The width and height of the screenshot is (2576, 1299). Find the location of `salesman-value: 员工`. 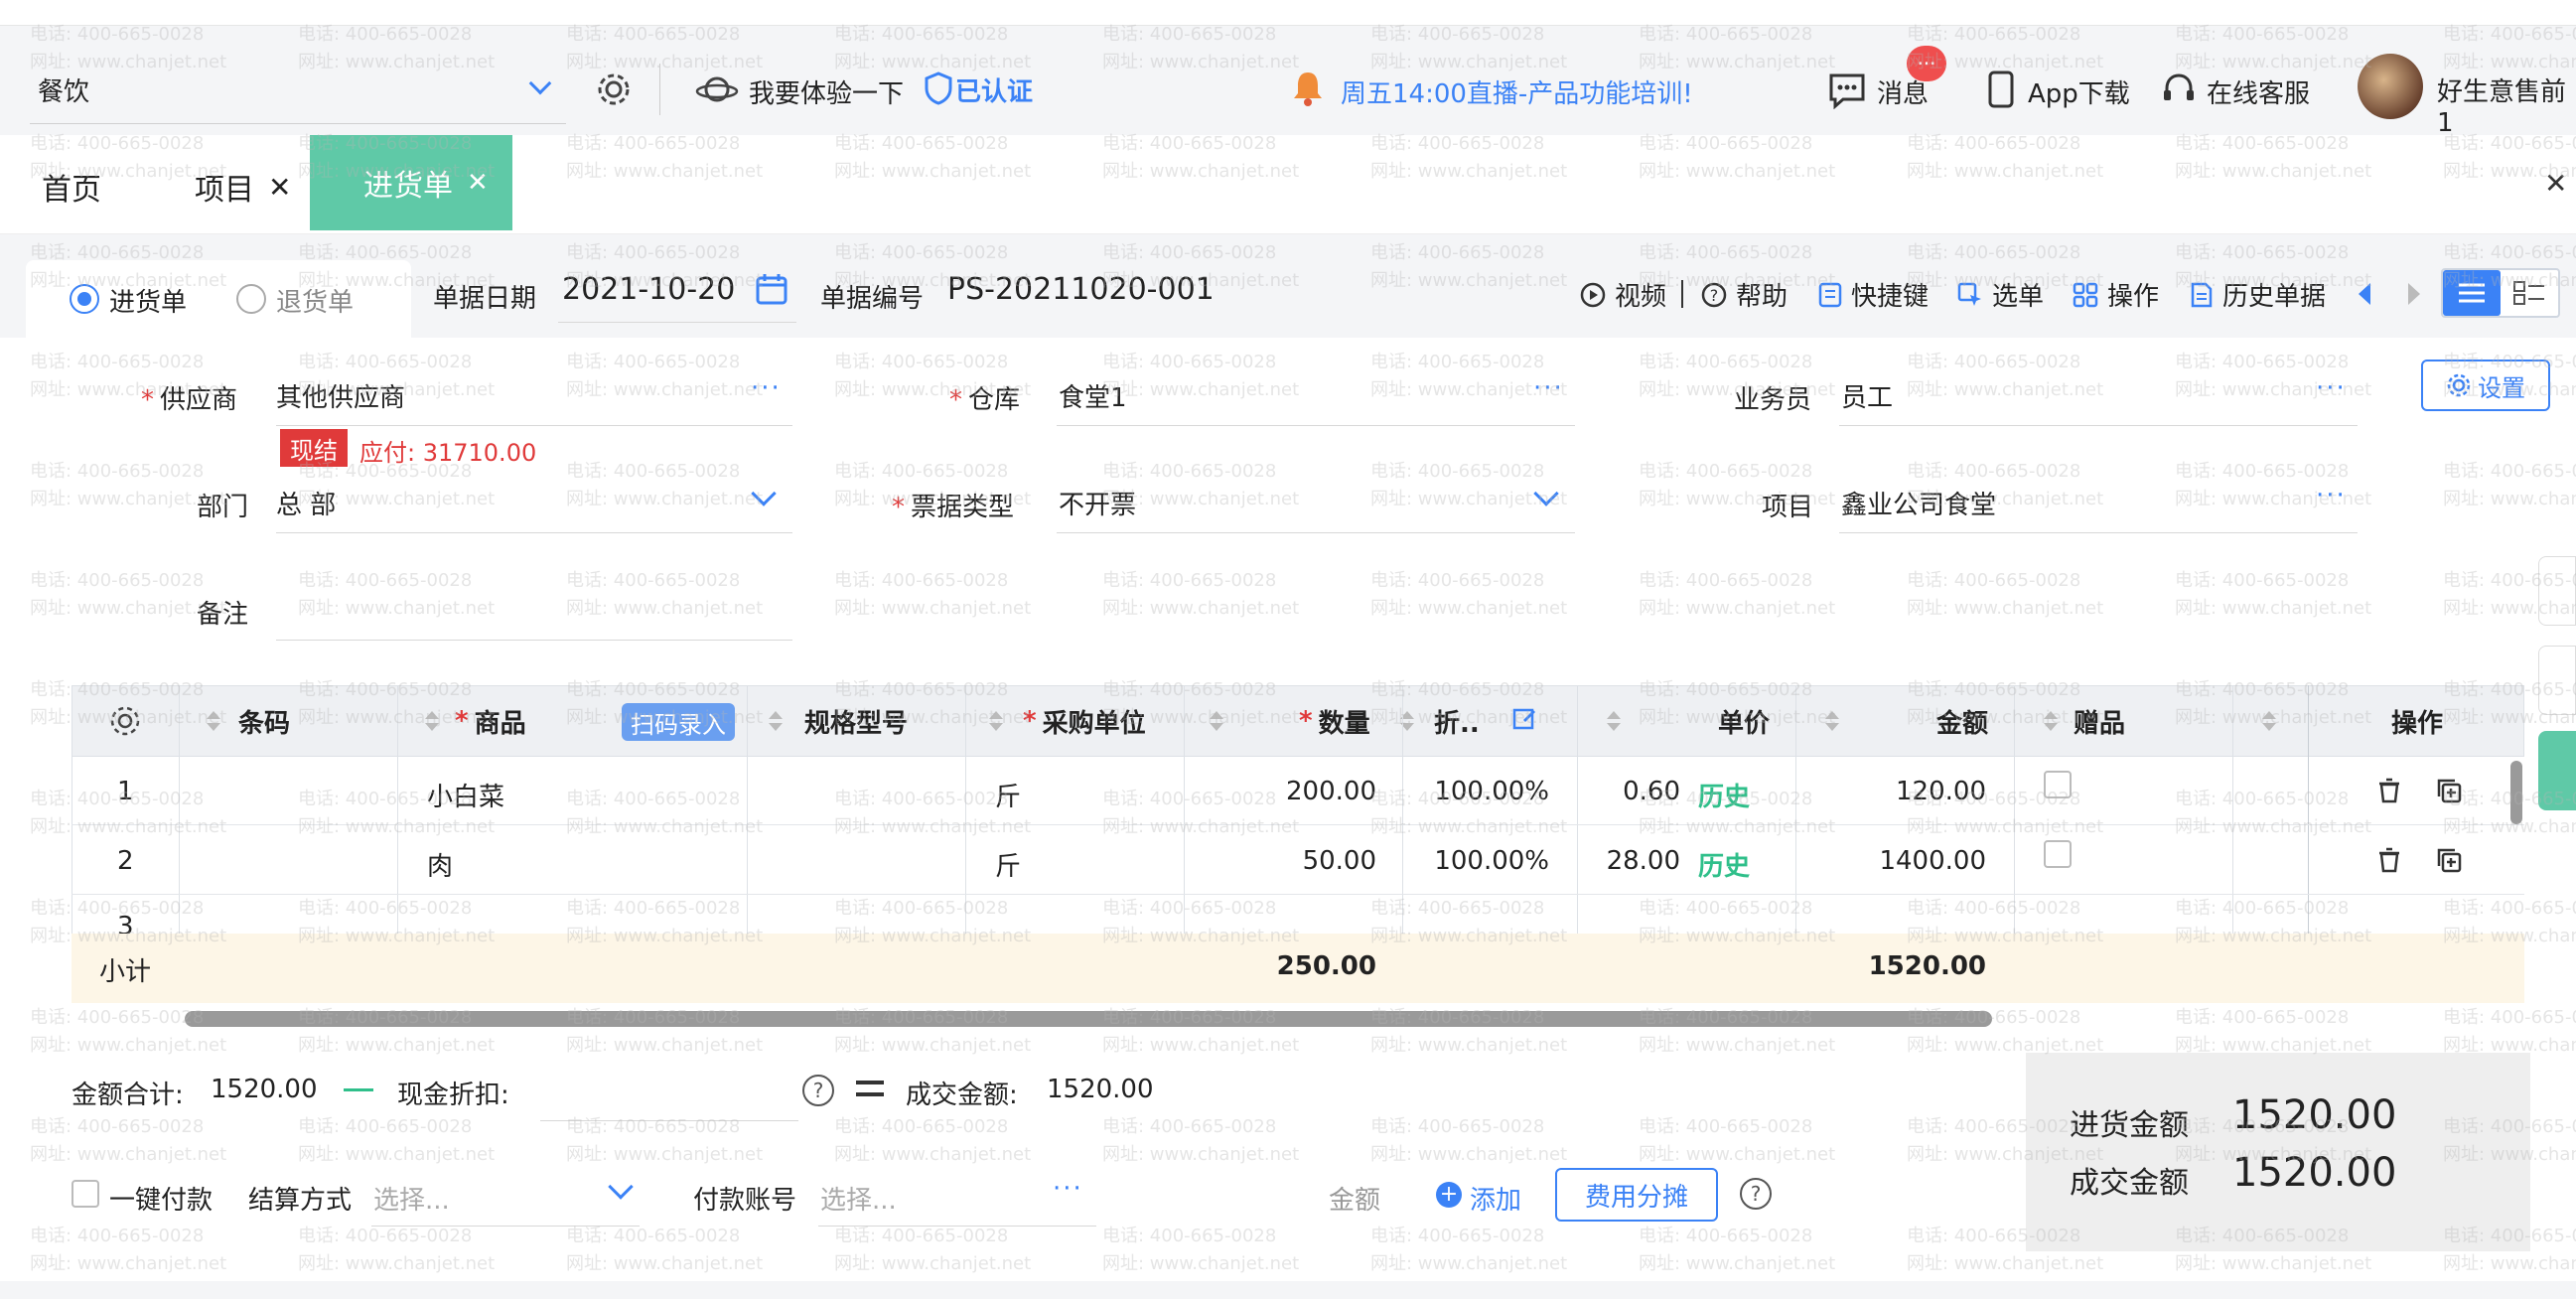

salesman-value: 员工 is located at coordinates (1867, 395).